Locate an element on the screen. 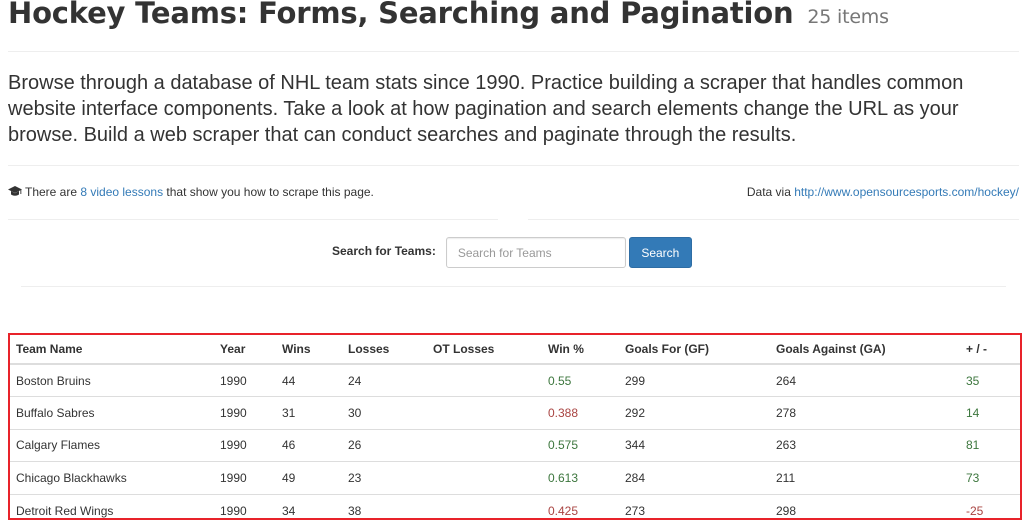 The image size is (1024, 522). search-button: Search is located at coordinates (660, 252).